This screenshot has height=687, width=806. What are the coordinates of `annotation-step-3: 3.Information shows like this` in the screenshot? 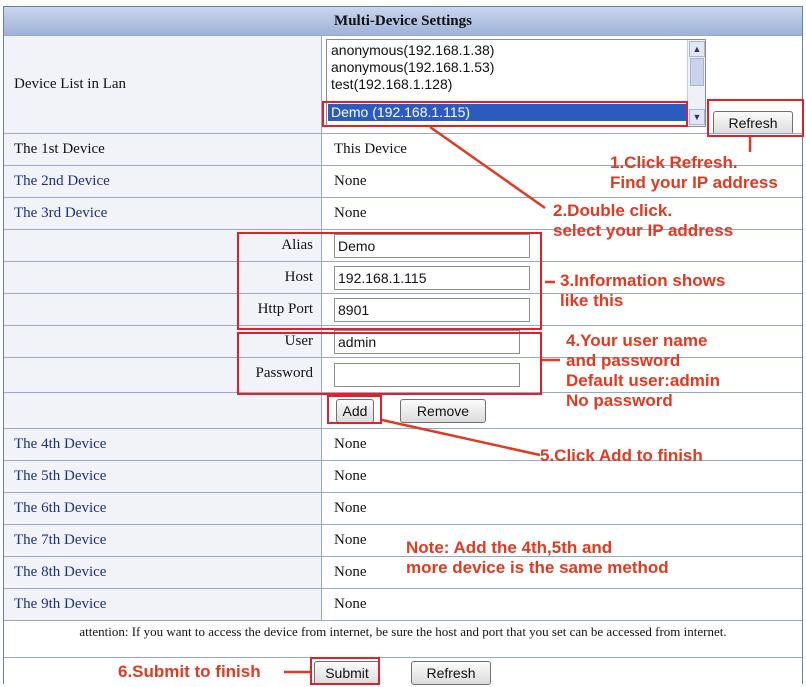 It's located at (643, 290).